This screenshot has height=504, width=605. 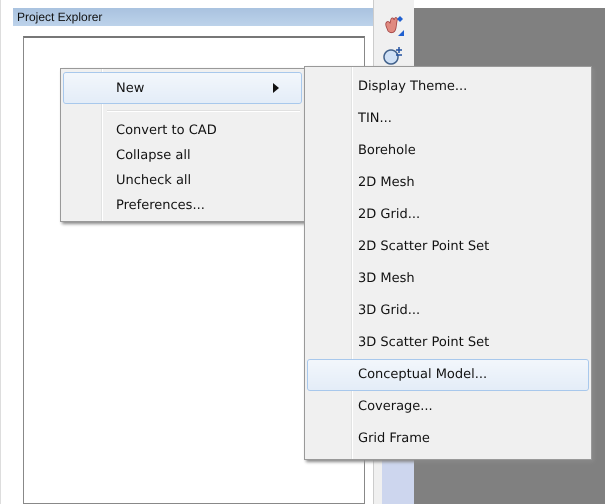 What do you see at coordinates (182, 155) in the screenshot?
I see `menu-item: Collapse all` at bounding box center [182, 155].